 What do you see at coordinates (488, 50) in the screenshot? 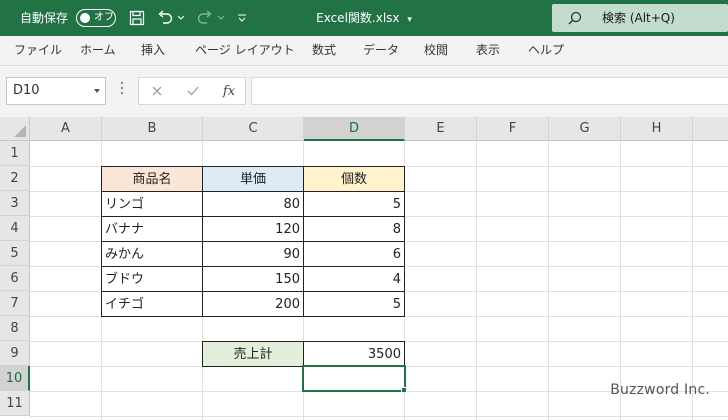
I see `tab-view: 表示` at bounding box center [488, 50].